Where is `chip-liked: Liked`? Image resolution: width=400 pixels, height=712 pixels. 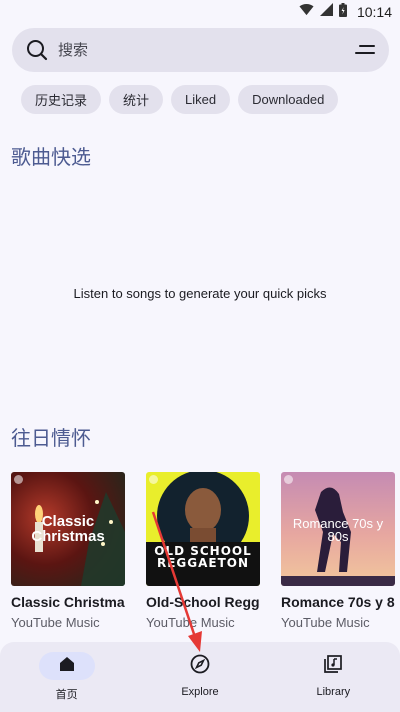
chip-liked: Liked is located at coordinates (201, 99).